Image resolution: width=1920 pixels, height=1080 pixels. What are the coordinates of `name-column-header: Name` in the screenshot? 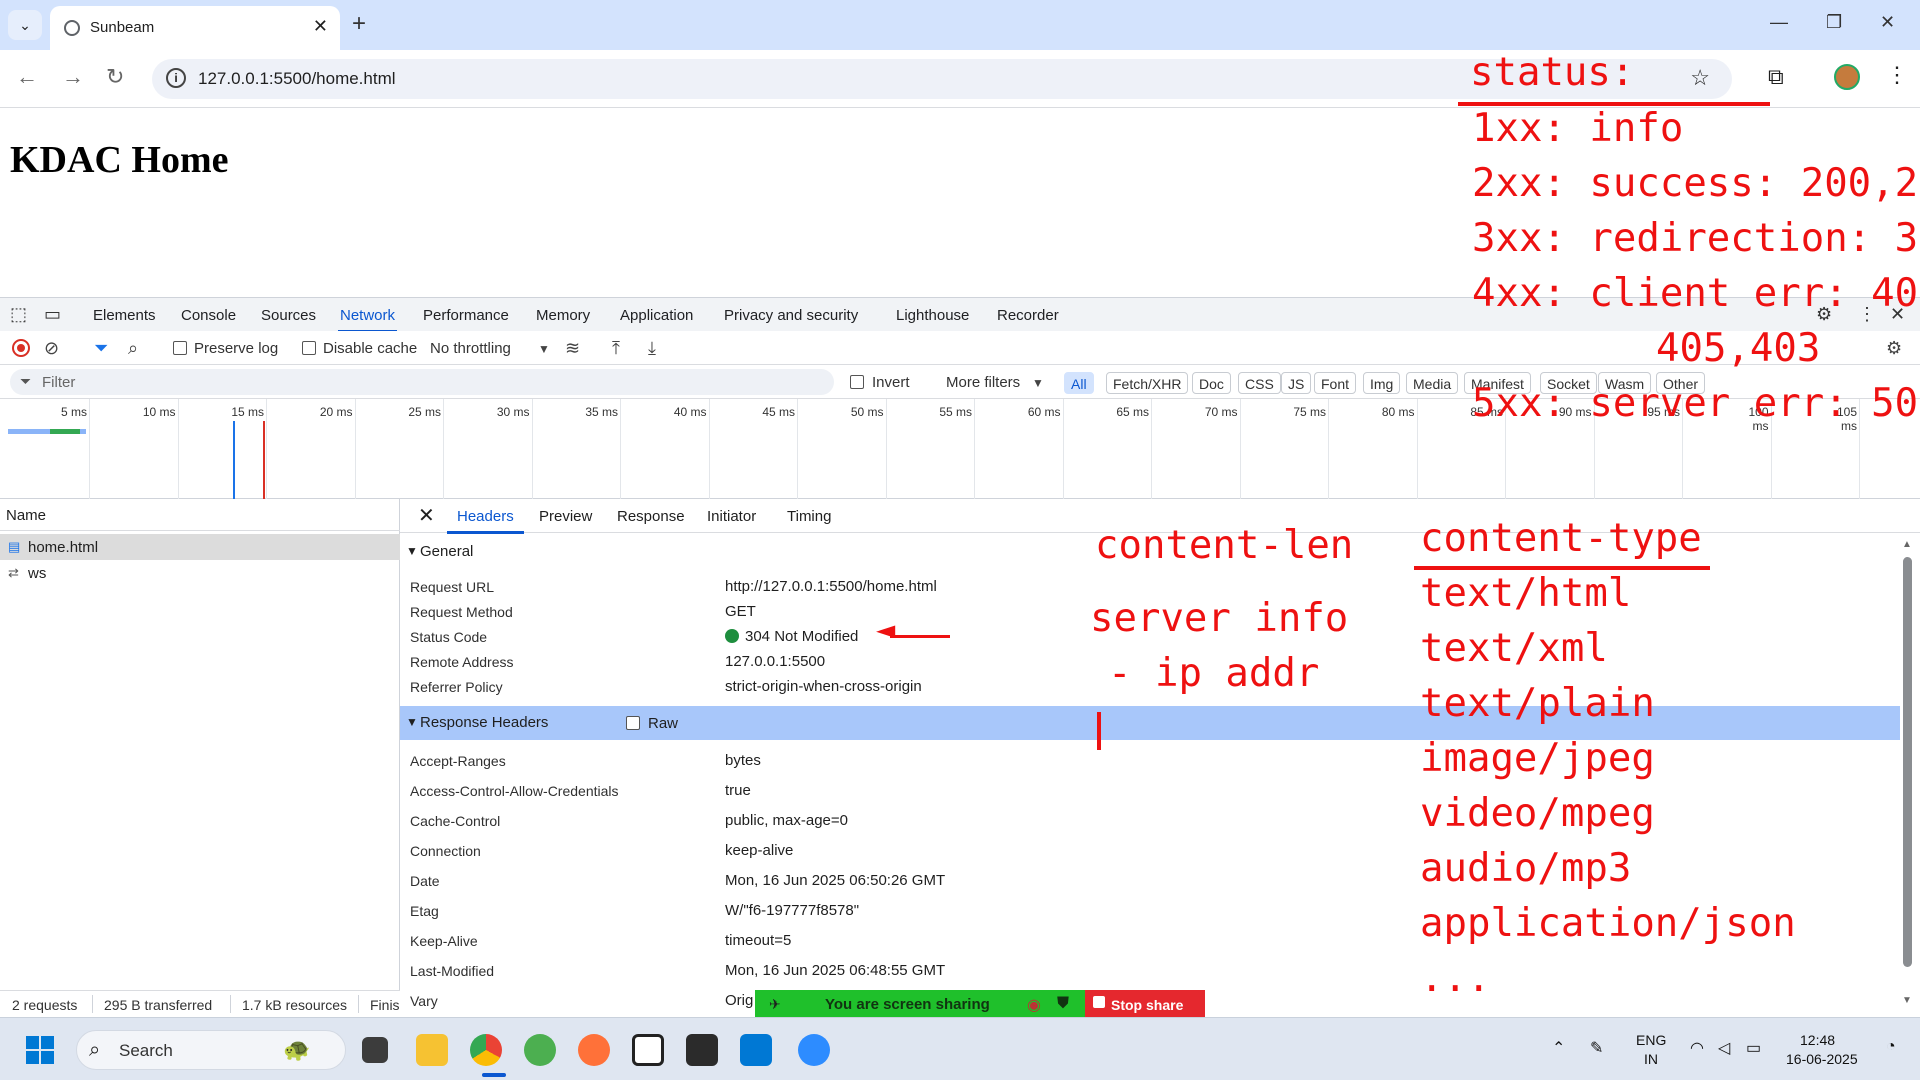 It's located at (200, 515).